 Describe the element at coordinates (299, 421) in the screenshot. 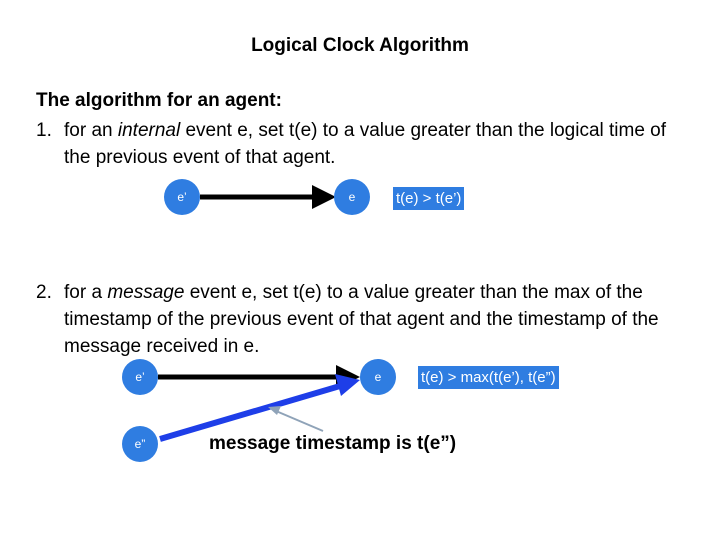

I see `pointer-arrow-line` at that location.